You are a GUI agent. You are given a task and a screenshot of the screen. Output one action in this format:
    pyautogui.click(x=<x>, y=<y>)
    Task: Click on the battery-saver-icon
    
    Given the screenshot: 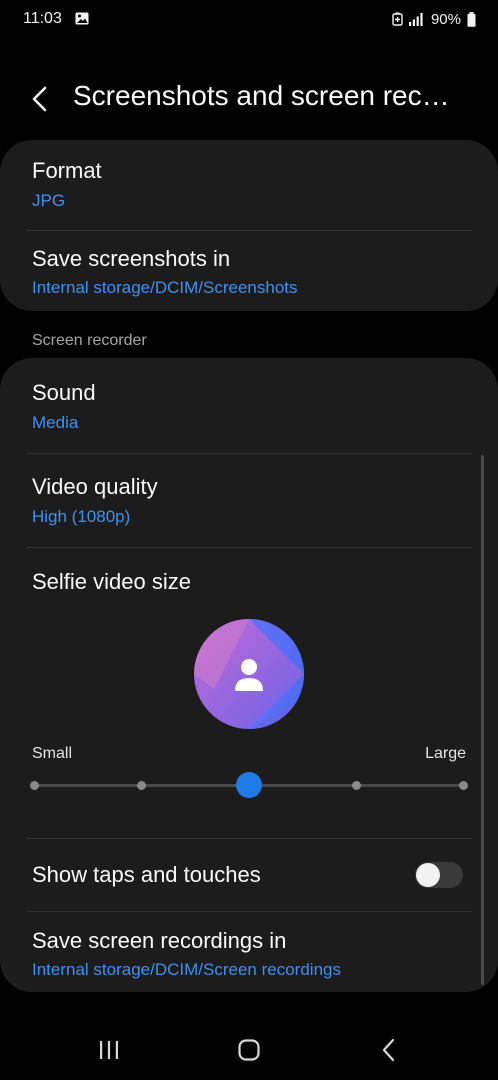 What is the action you would take?
    pyautogui.click(x=397, y=19)
    